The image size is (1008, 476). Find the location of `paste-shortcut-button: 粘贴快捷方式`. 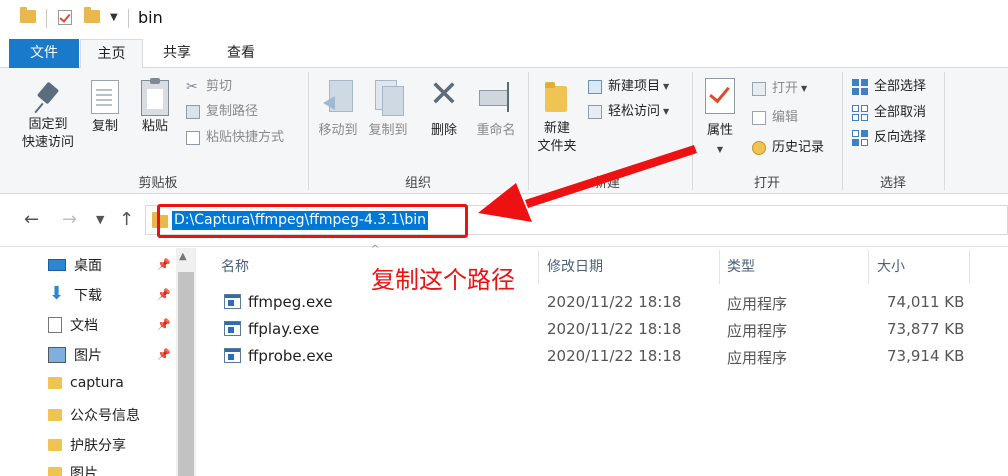

paste-shortcut-button: 粘贴快捷方式 is located at coordinates (235, 138).